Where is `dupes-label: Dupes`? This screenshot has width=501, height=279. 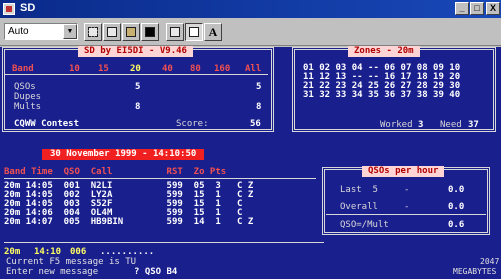
dupes-label: Dupes is located at coordinates (28, 97).